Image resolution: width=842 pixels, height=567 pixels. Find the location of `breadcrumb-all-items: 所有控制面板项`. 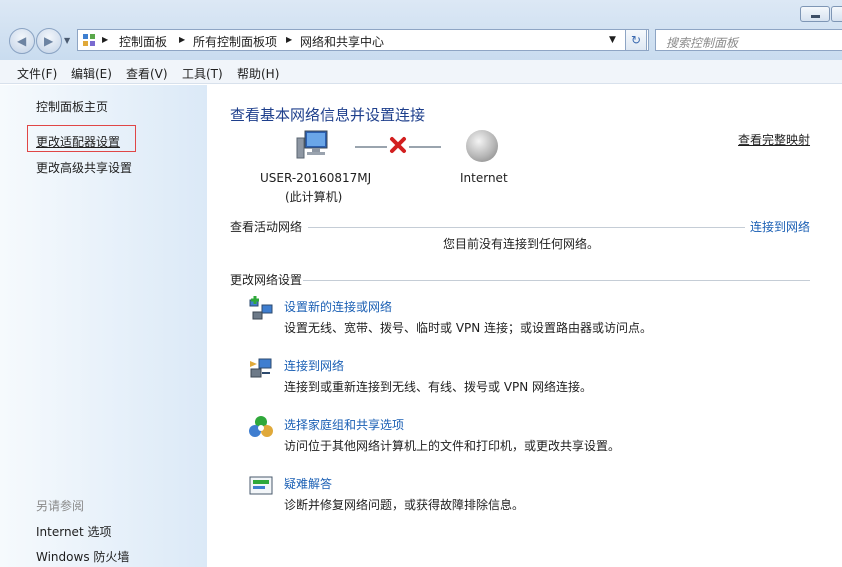

breadcrumb-all-items: 所有控制面板项 is located at coordinates (235, 41).